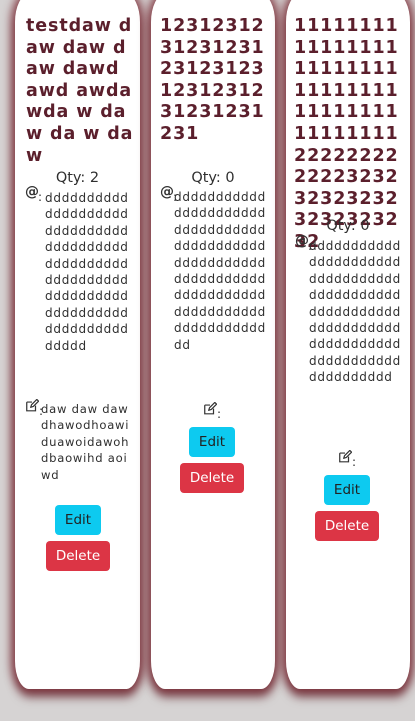  I want to click on email-colon: :, so click(40, 197).